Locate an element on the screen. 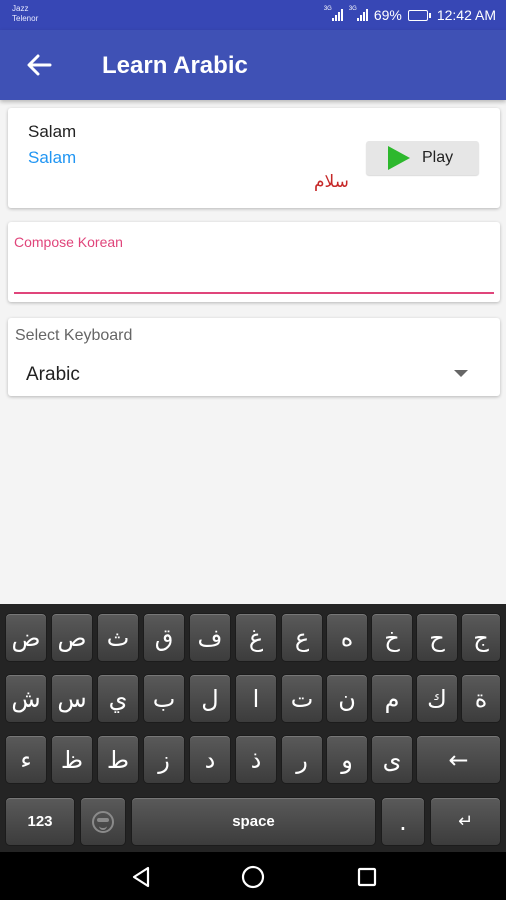 Image resolution: width=506 pixels, height=900 pixels. back-button is located at coordinates (39, 65).